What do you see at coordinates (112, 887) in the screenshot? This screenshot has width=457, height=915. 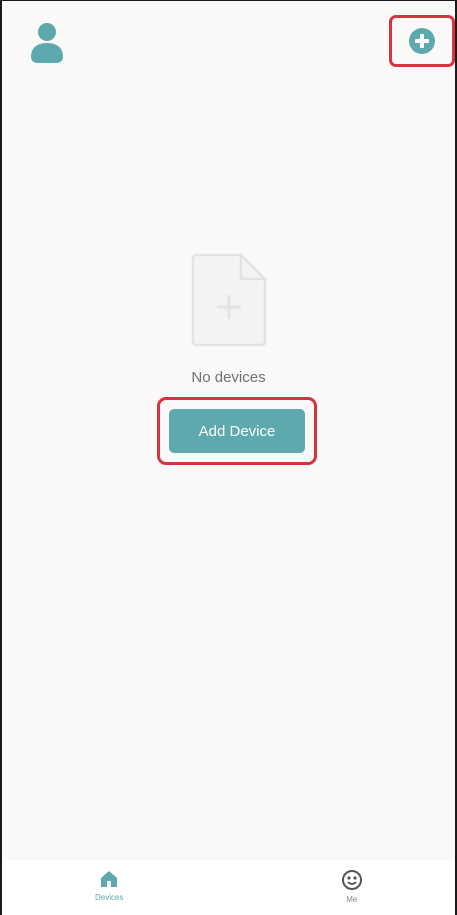 I see `nav-item-devices: Devices` at bounding box center [112, 887].